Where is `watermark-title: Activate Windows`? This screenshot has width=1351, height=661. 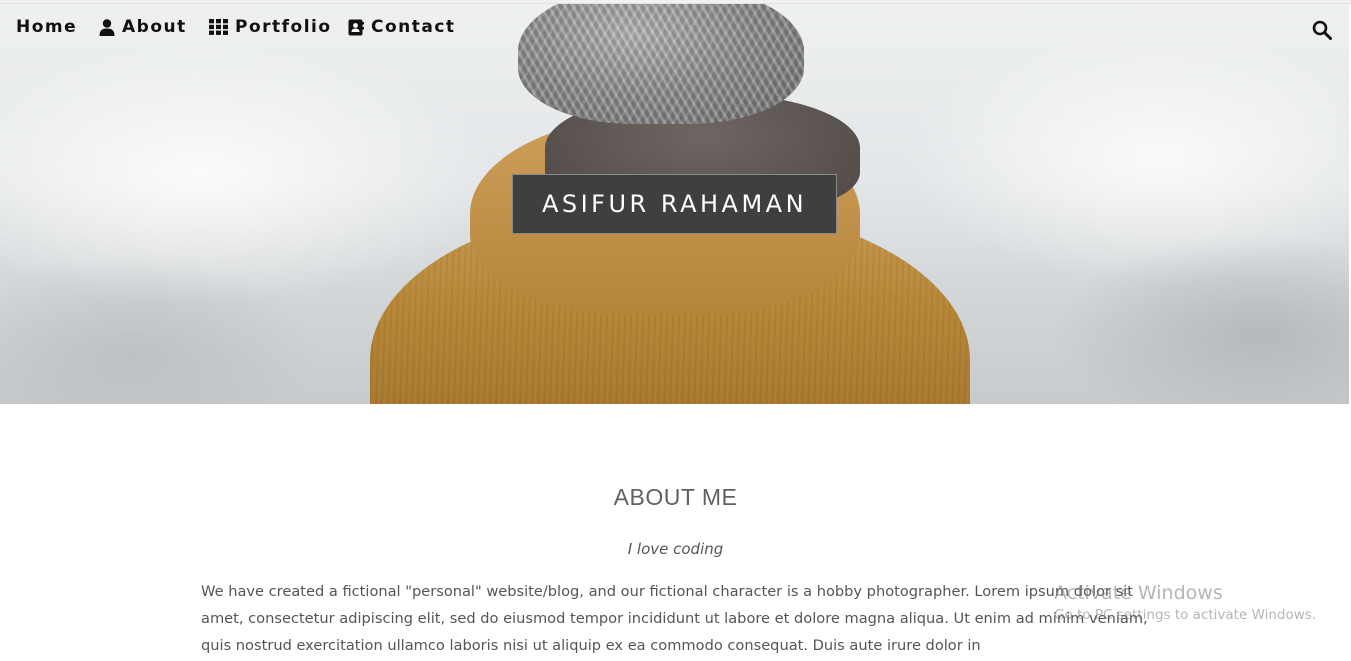 watermark-title: Activate Windows is located at coordinates (1138, 593).